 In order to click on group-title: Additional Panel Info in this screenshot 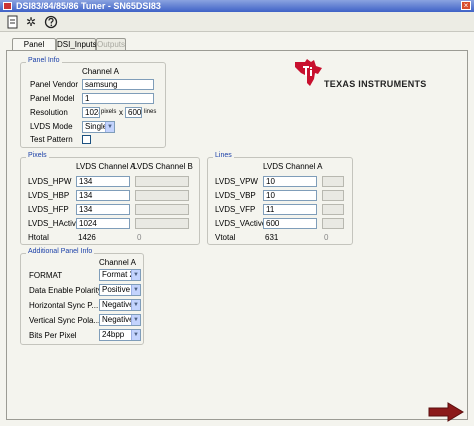, I will do `click(60, 251)`.